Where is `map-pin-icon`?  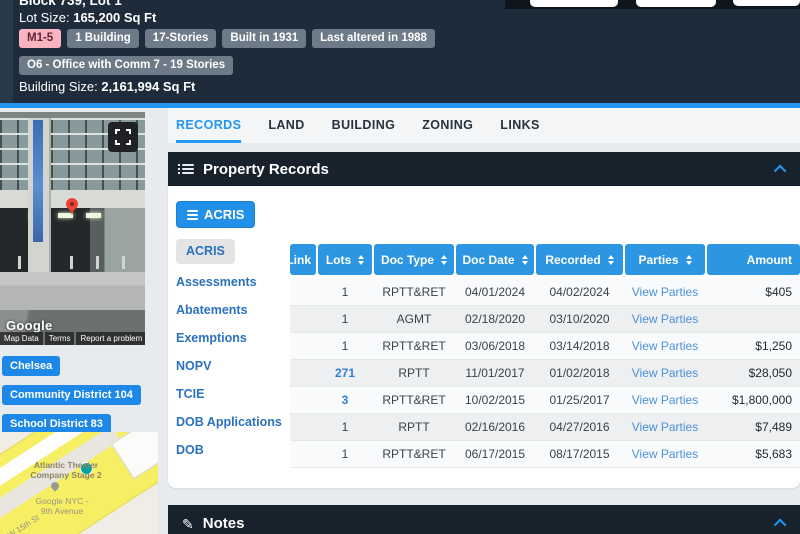
map-pin-icon is located at coordinates (72, 206).